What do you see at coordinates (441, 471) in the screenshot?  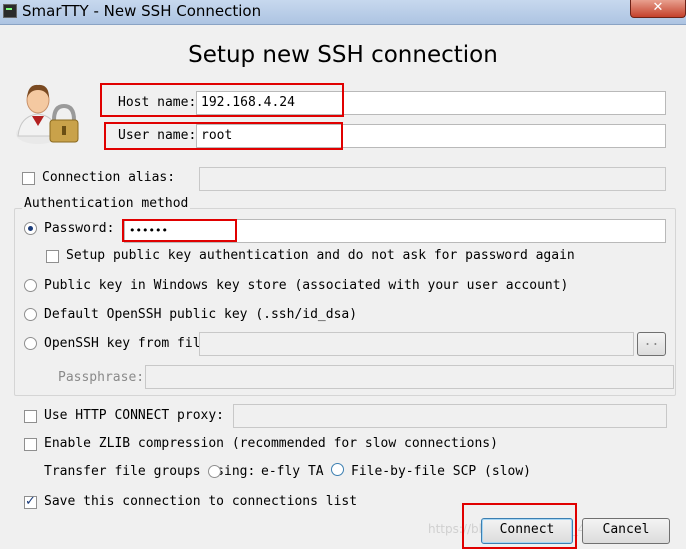 I see `transfer-option2-label: File-by-file SCP (slow)` at bounding box center [441, 471].